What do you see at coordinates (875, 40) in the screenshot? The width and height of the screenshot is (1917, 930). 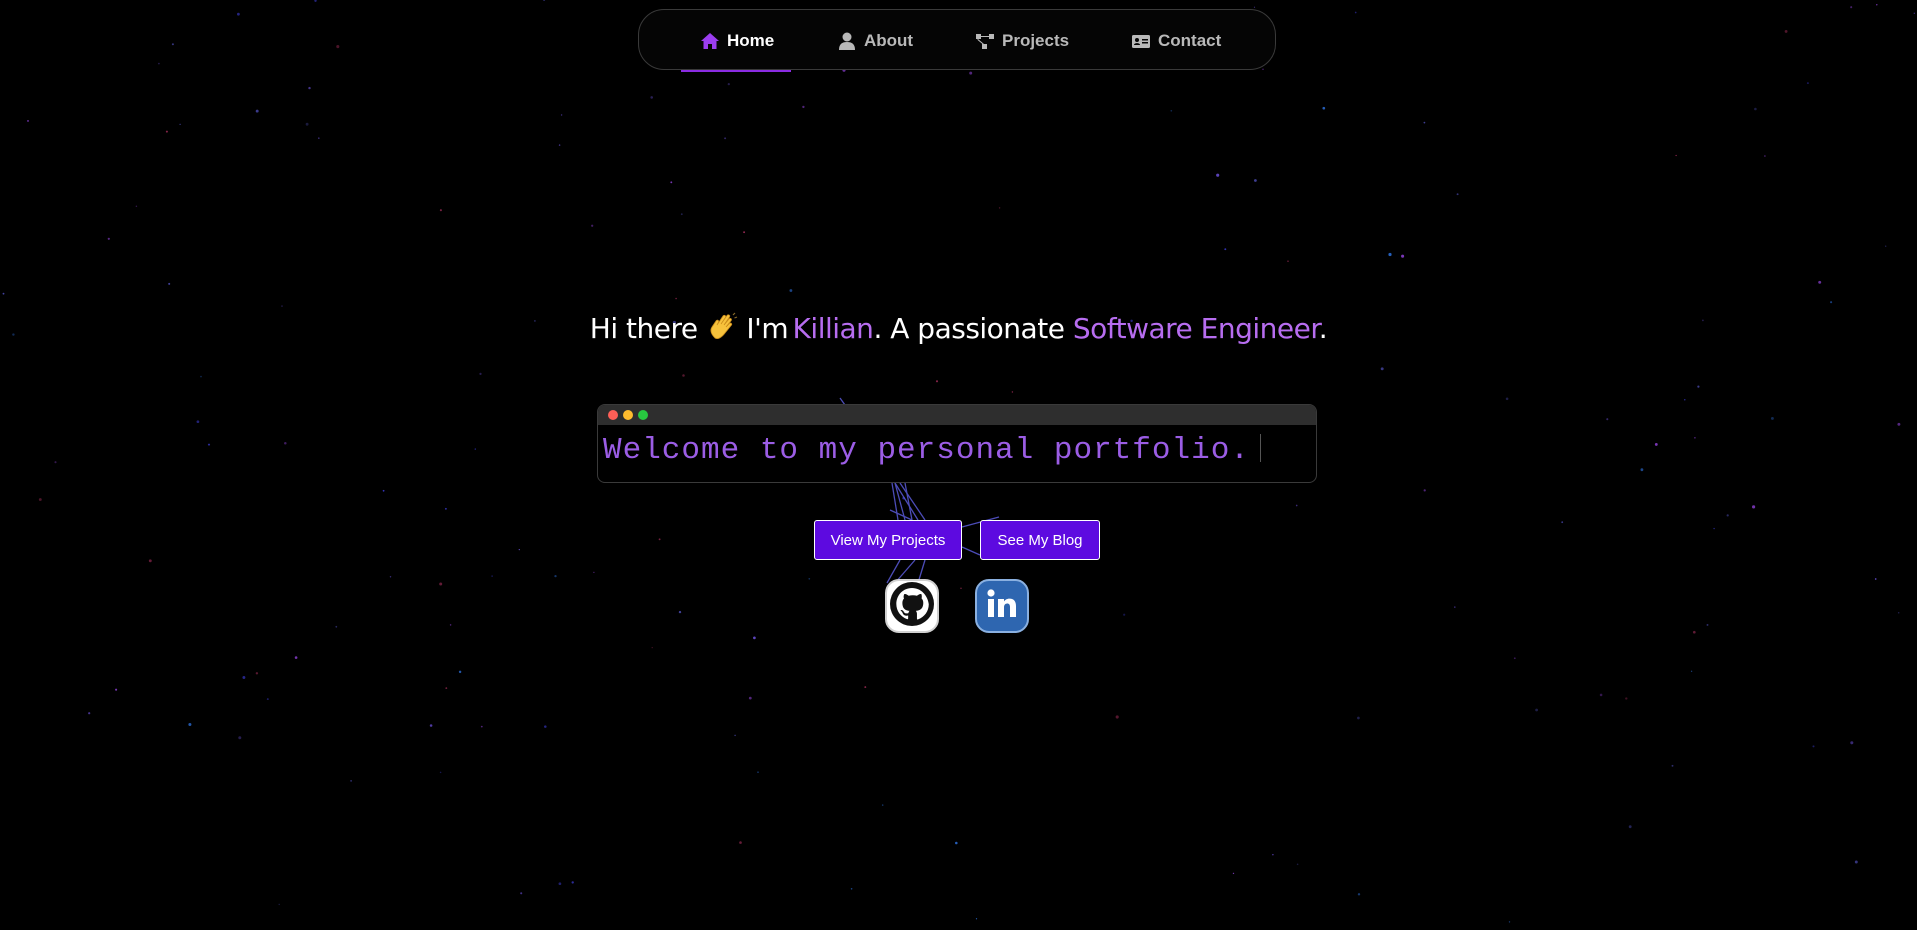 I see `nav-item-about: About` at bounding box center [875, 40].